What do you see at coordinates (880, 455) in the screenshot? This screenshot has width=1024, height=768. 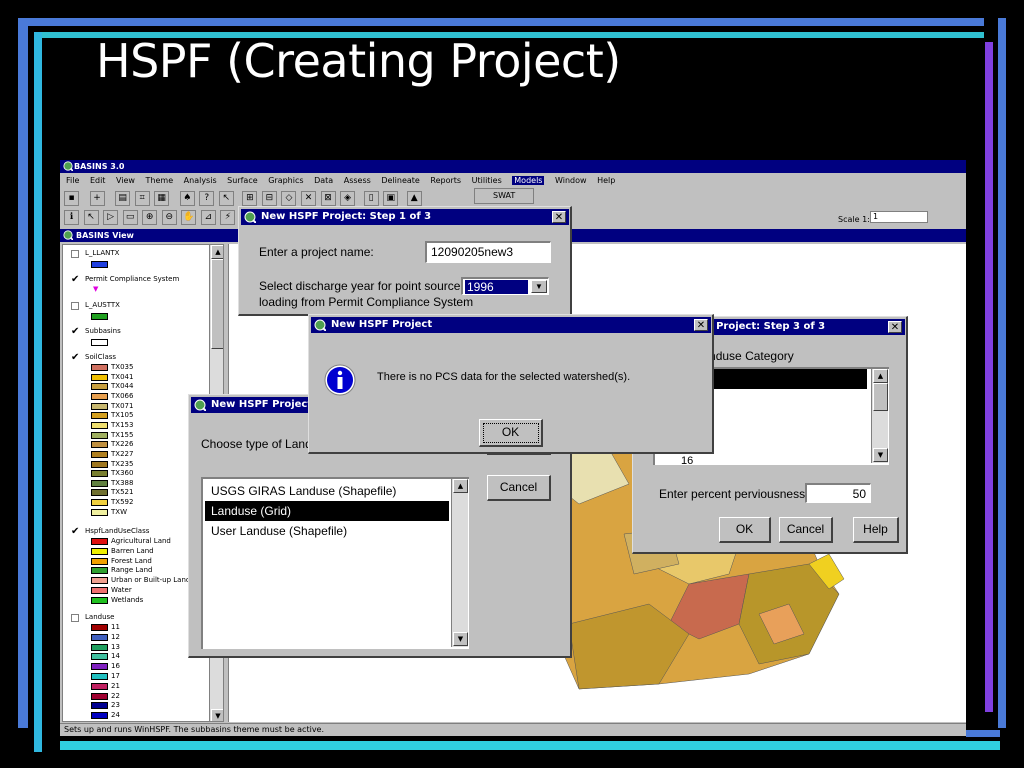 I see `landuse-scroll-down-icon: ▼` at bounding box center [880, 455].